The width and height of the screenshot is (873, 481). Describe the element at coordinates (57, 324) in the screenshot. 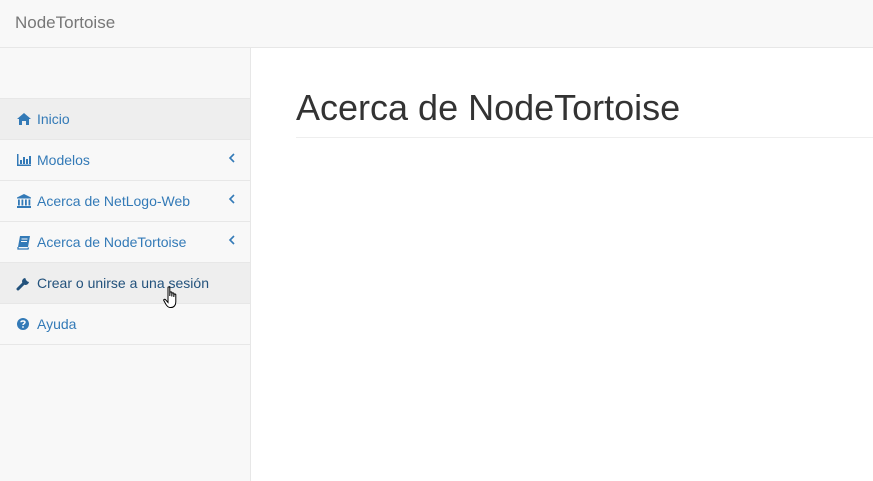

I see `sidebar-item-label: Ayuda` at that location.